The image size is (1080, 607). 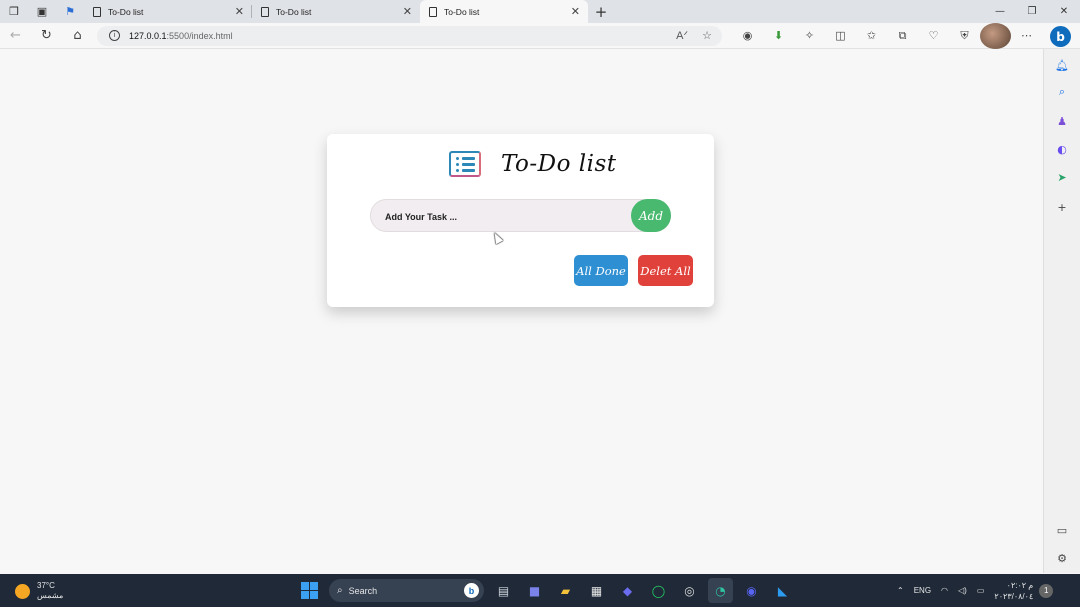 What do you see at coordinates (70, 11) in the screenshot?
I see `vertical-tabs-icon: ⚑` at bounding box center [70, 11].